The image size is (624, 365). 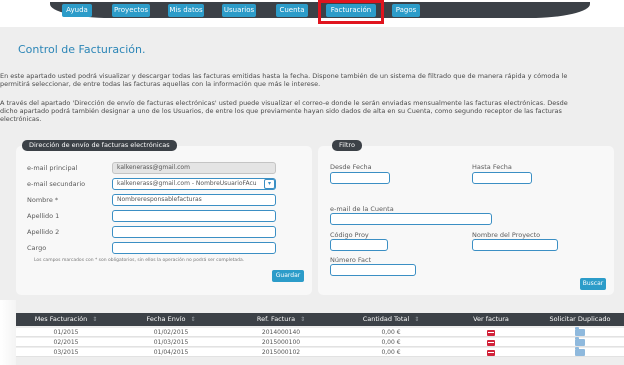 I want to click on cargo-field, so click(x=194, y=248).